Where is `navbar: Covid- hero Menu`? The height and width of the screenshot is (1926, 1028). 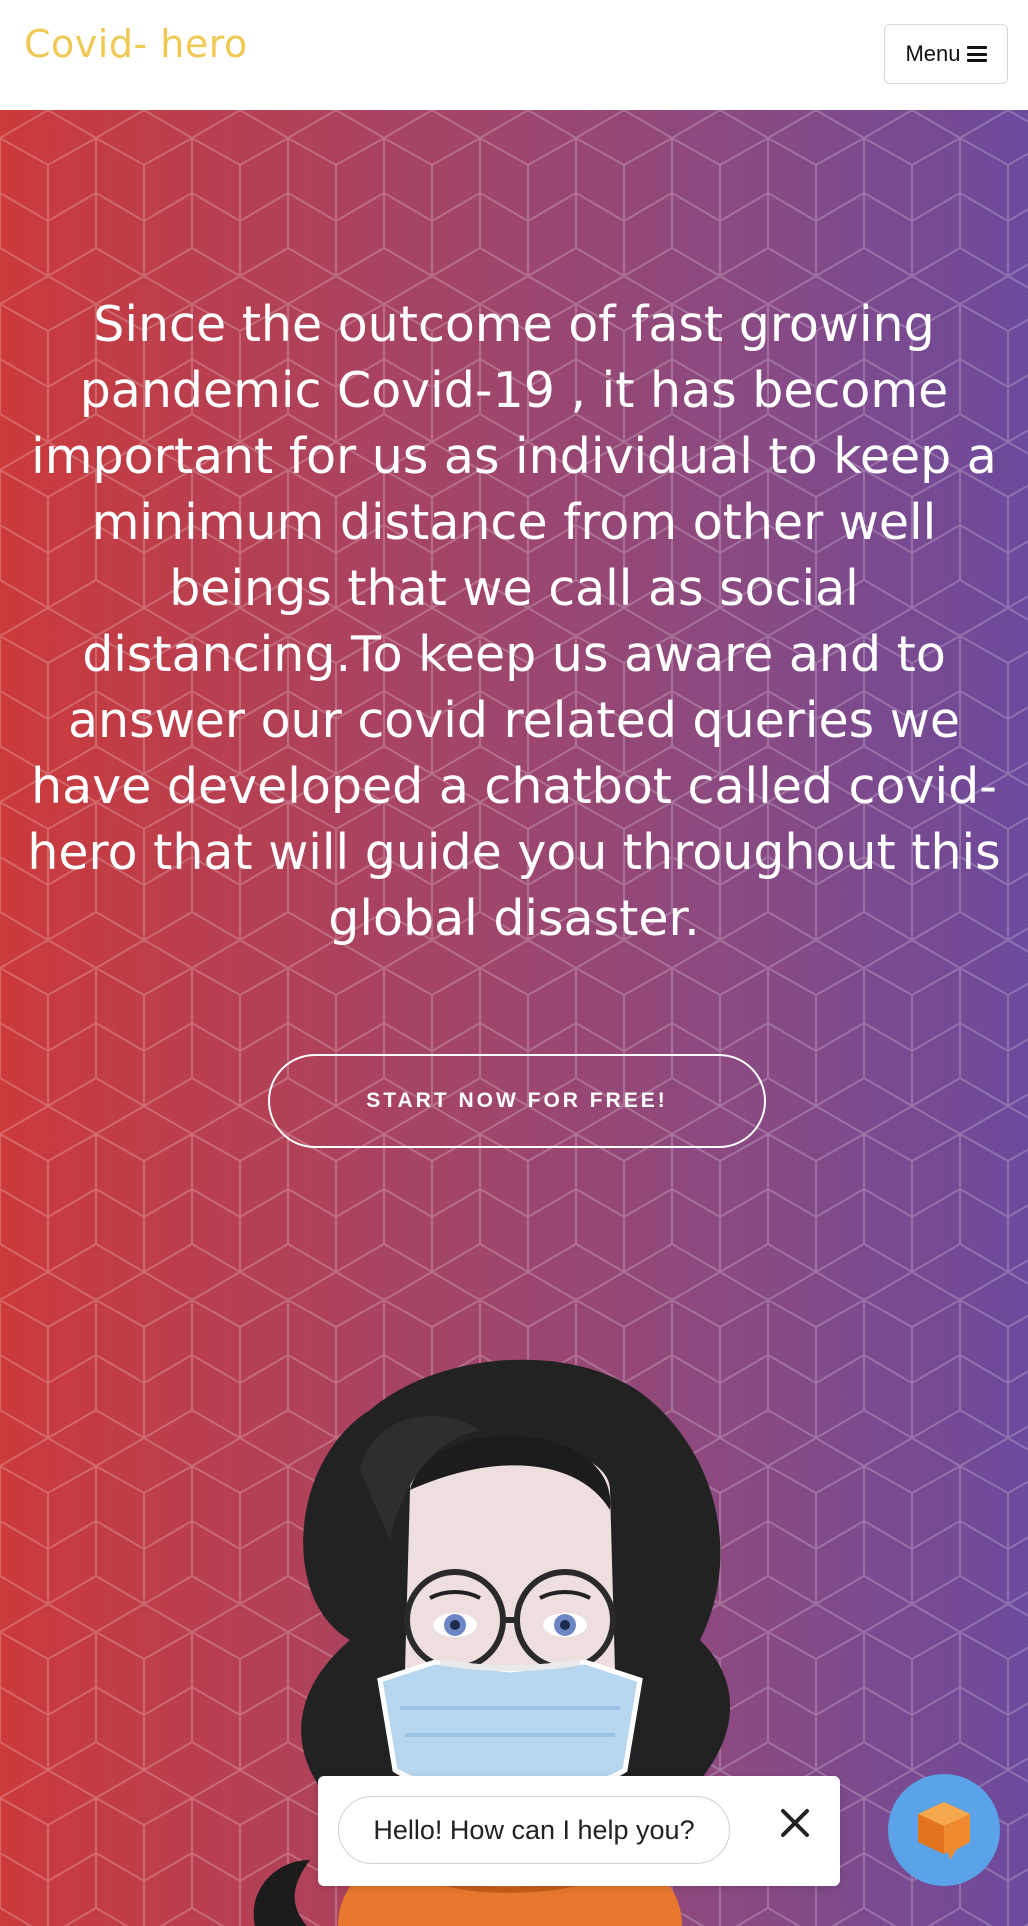 navbar: Covid- hero Menu is located at coordinates (514, 55).